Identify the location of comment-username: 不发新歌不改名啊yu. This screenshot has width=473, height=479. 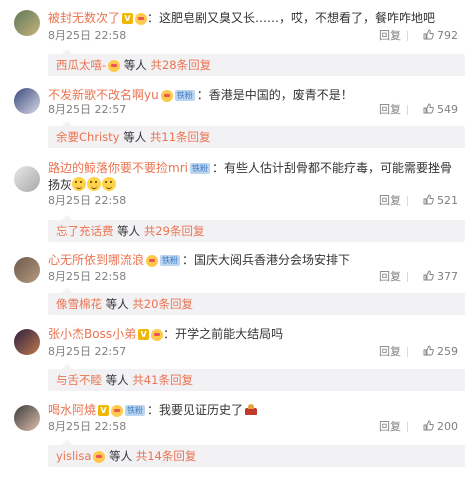
(103, 95).